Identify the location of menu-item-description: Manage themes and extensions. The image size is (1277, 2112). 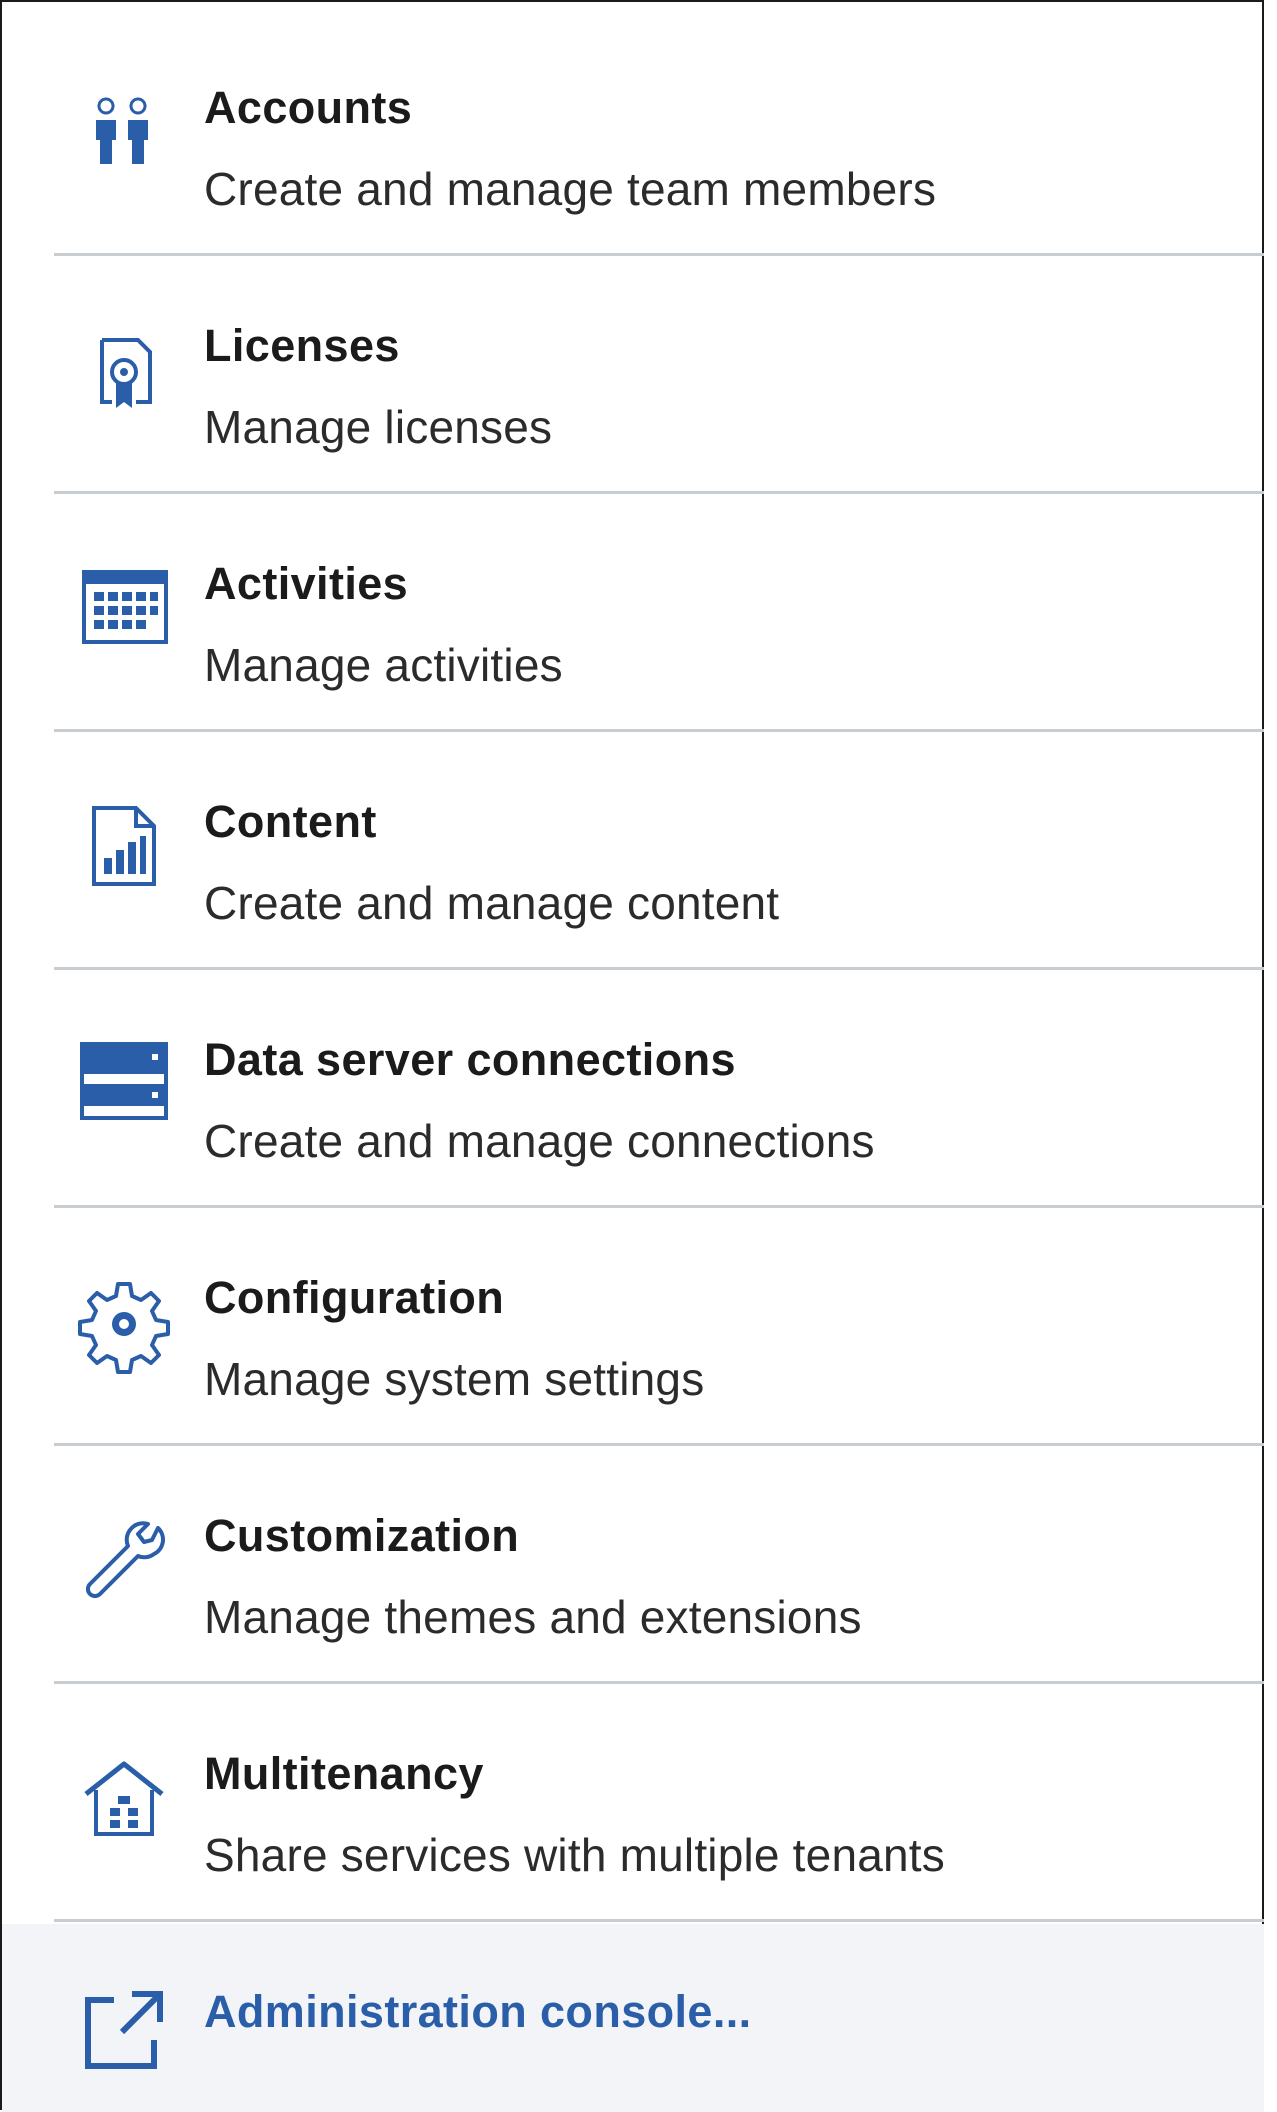
(533, 1617).